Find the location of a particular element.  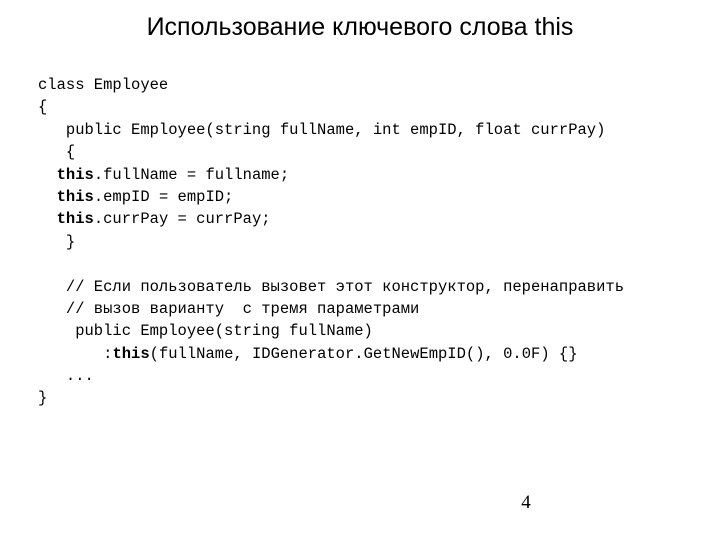

code-line: class Employee is located at coordinates (368, 85).